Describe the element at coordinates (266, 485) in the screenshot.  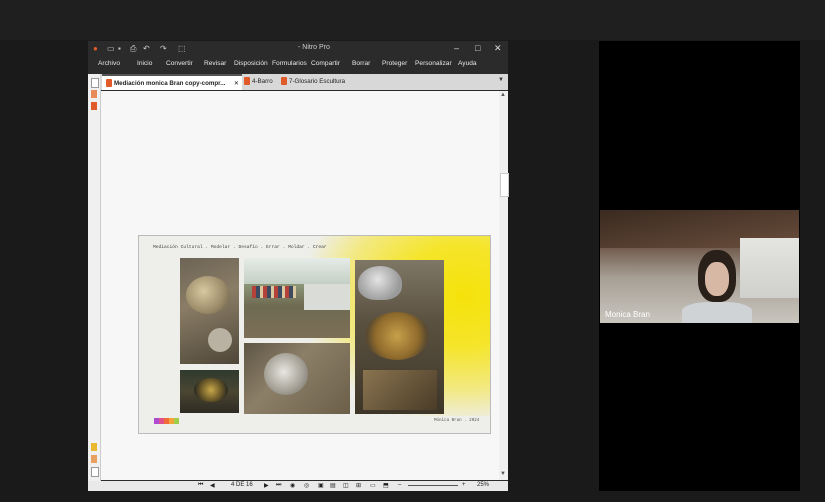
I see `next-page-icon: ▶` at that location.